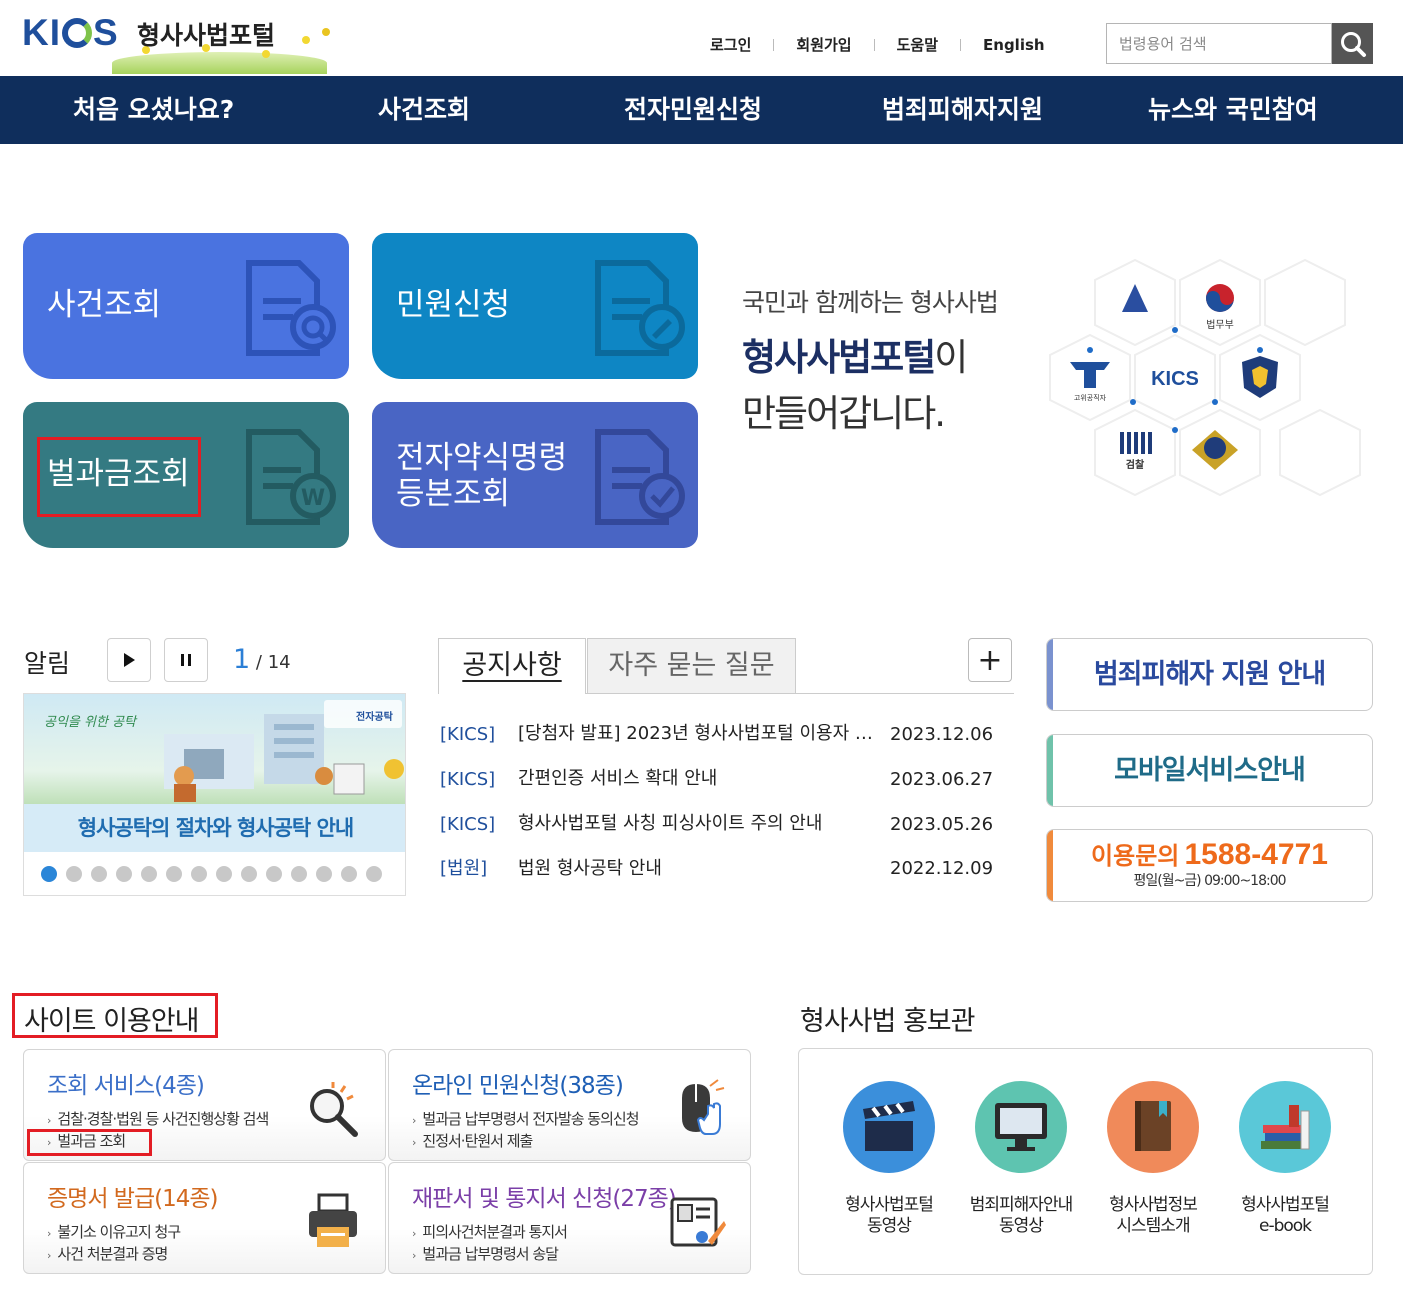  I want to click on svg-text: 고위공직자, so click(1090, 397).